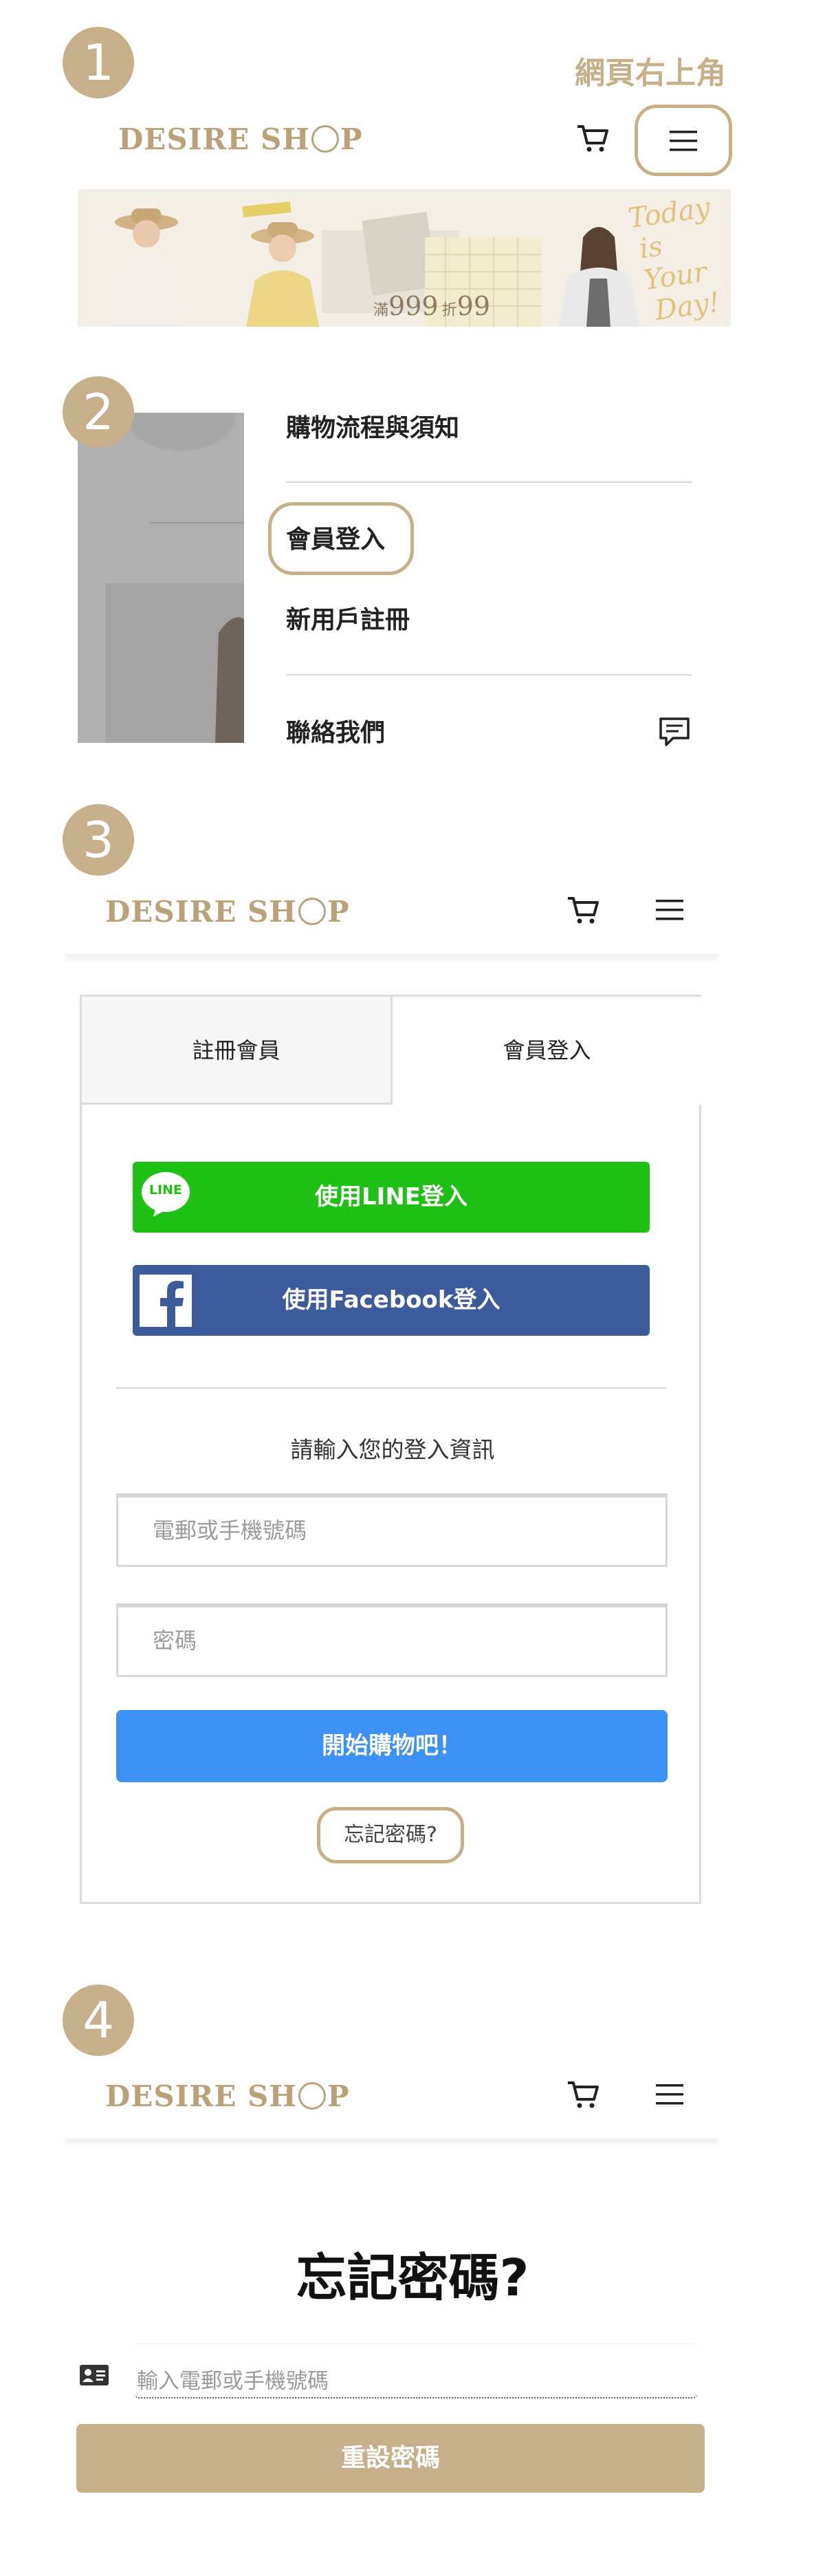 This screenshot has width=825, height=2576. I want to click on menu-item-new-user-register: 新用戶註冊, so click(348, 618).